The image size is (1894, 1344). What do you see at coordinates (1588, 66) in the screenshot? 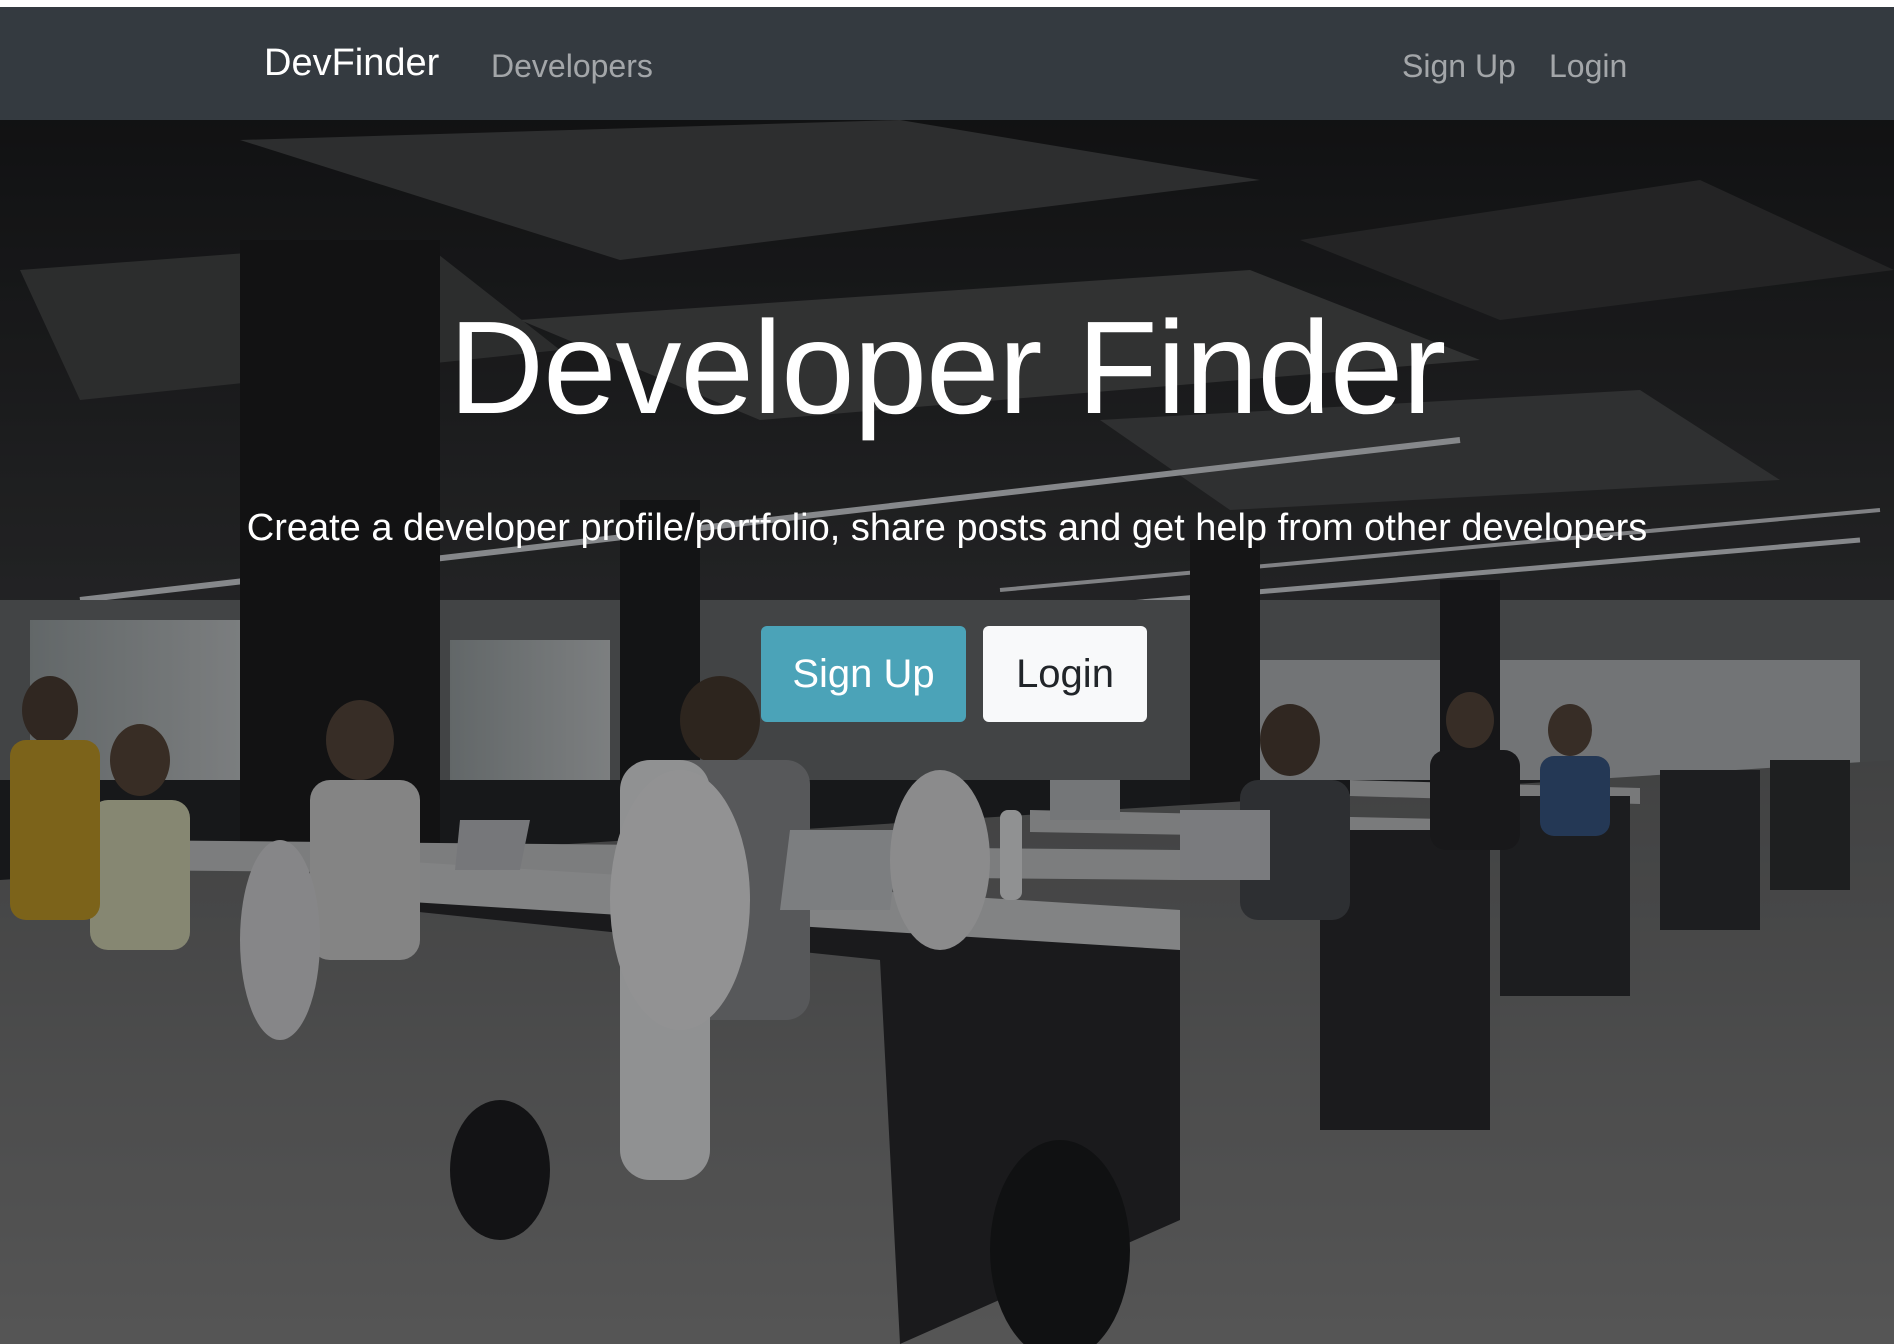
I see `nav-link-login: Login` at bounding box center [1588, 66].